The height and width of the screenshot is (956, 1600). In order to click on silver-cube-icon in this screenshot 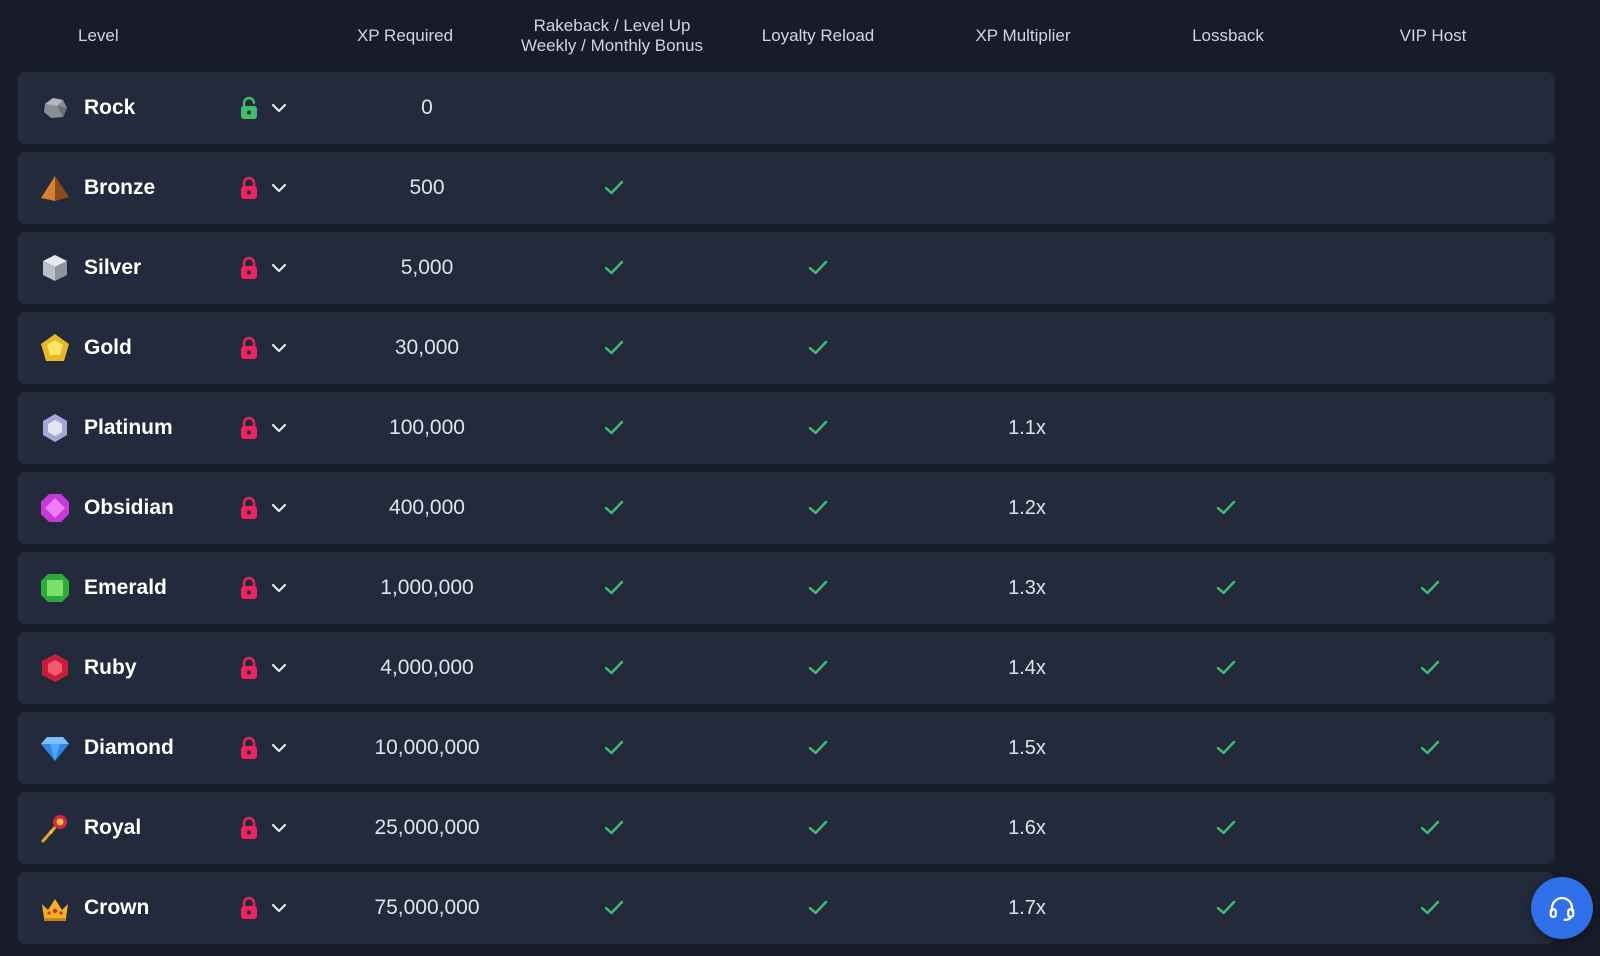, I will do `click(55, 268)`.